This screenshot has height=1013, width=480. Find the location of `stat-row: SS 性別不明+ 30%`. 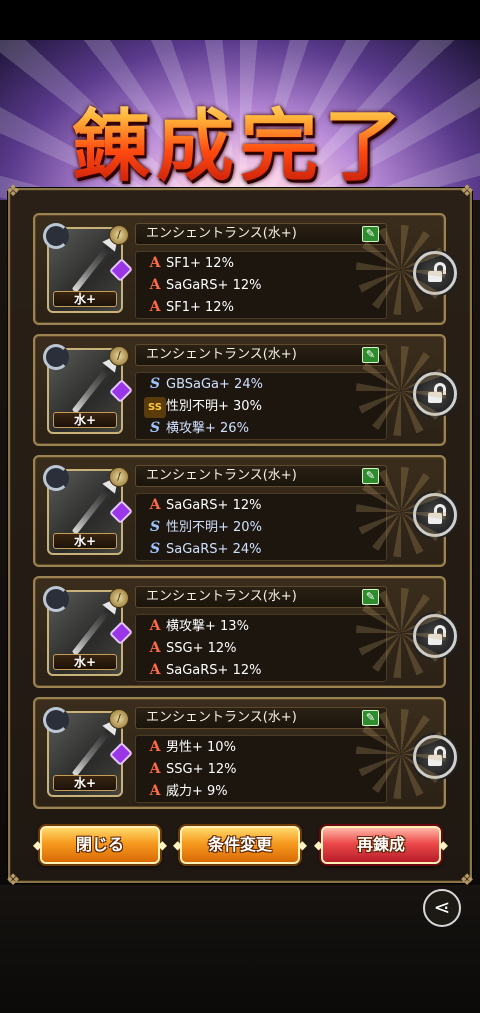

stat-row: SS 性別不明+ 30% is located at coordinates (264, 407).